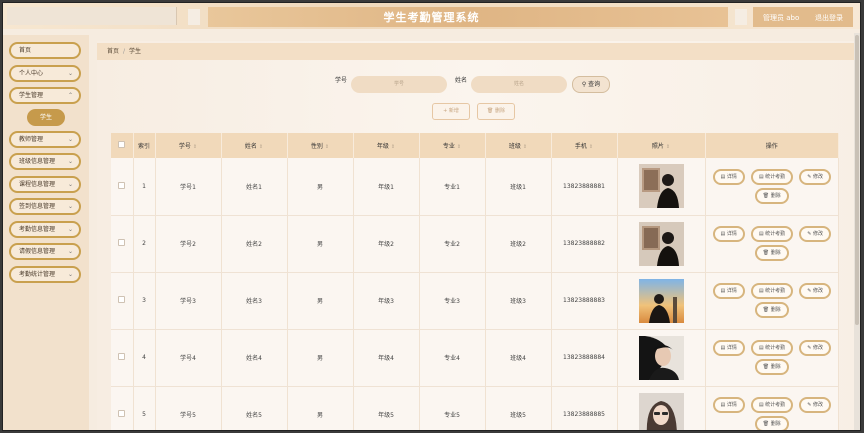  What do you see at coordinates (45, 50) in the screenshot?
I see `sidebar-item-home: 首页` at bounding box center [45, 50].